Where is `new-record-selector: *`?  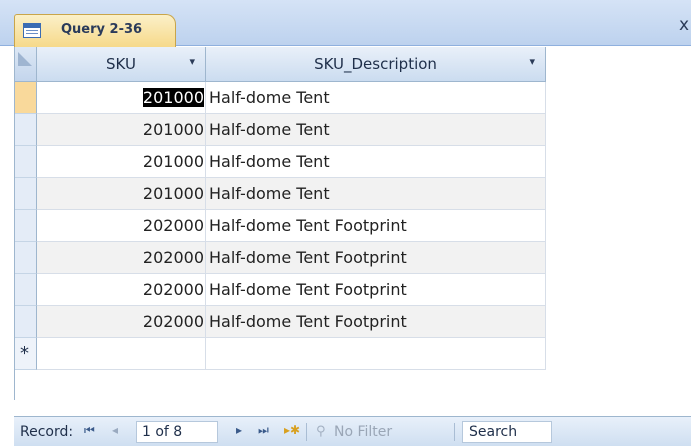
new-record-selector: * is located at coordinates (26, 354).